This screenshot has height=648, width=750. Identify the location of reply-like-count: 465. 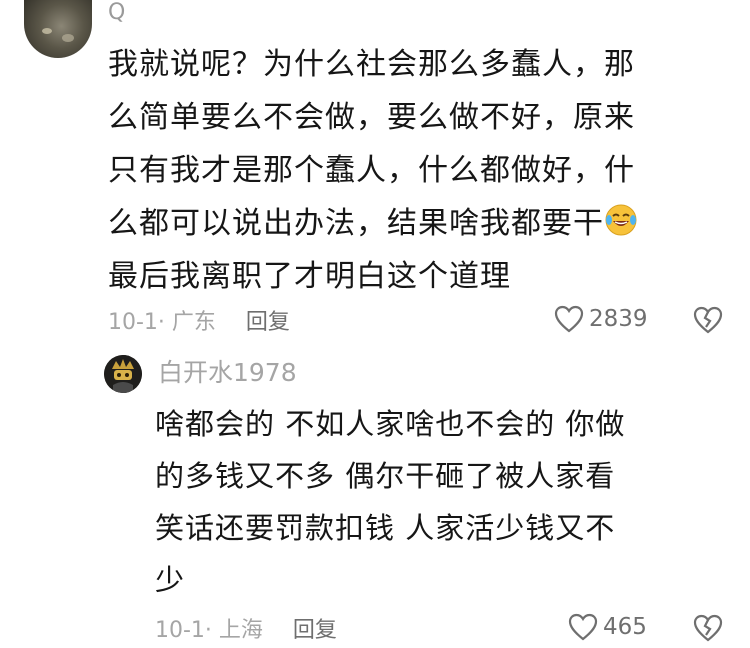
(625, 627).